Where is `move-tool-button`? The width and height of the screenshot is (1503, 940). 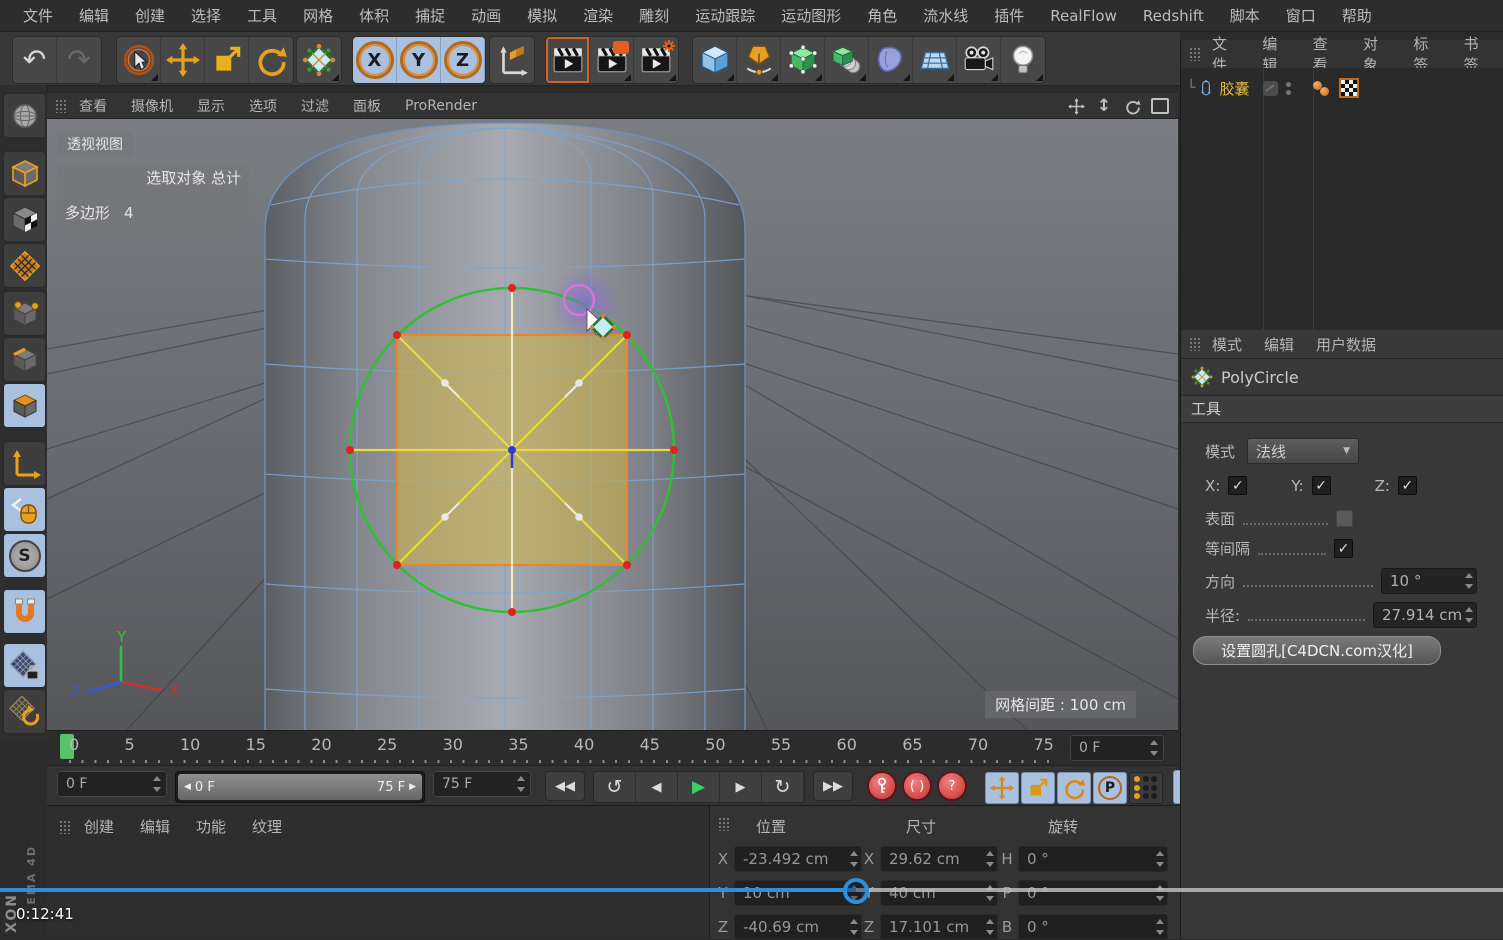 move-tool-button is located at coordinates (183, 60).